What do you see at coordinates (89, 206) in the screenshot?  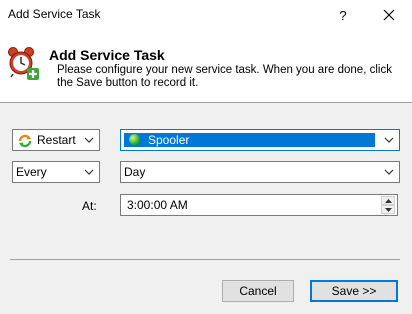 I see `time-label: At:` at bounding box center [89, 206].